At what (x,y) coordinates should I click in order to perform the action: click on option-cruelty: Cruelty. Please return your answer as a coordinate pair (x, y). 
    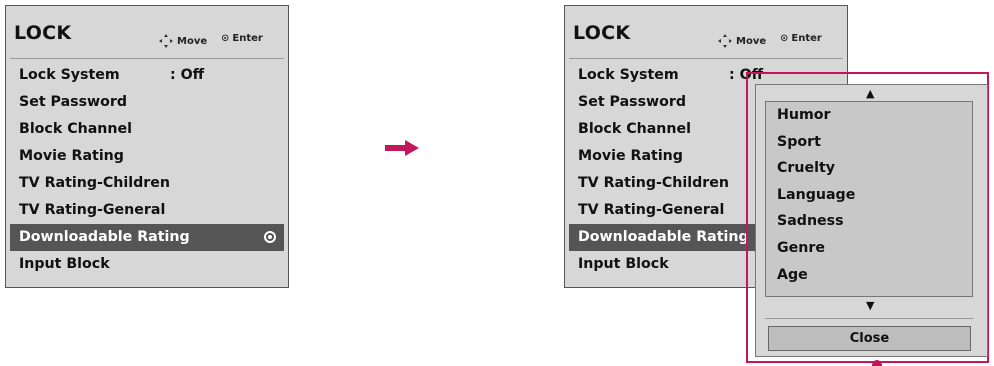
    Looking at the image, I should click on (869, 168).